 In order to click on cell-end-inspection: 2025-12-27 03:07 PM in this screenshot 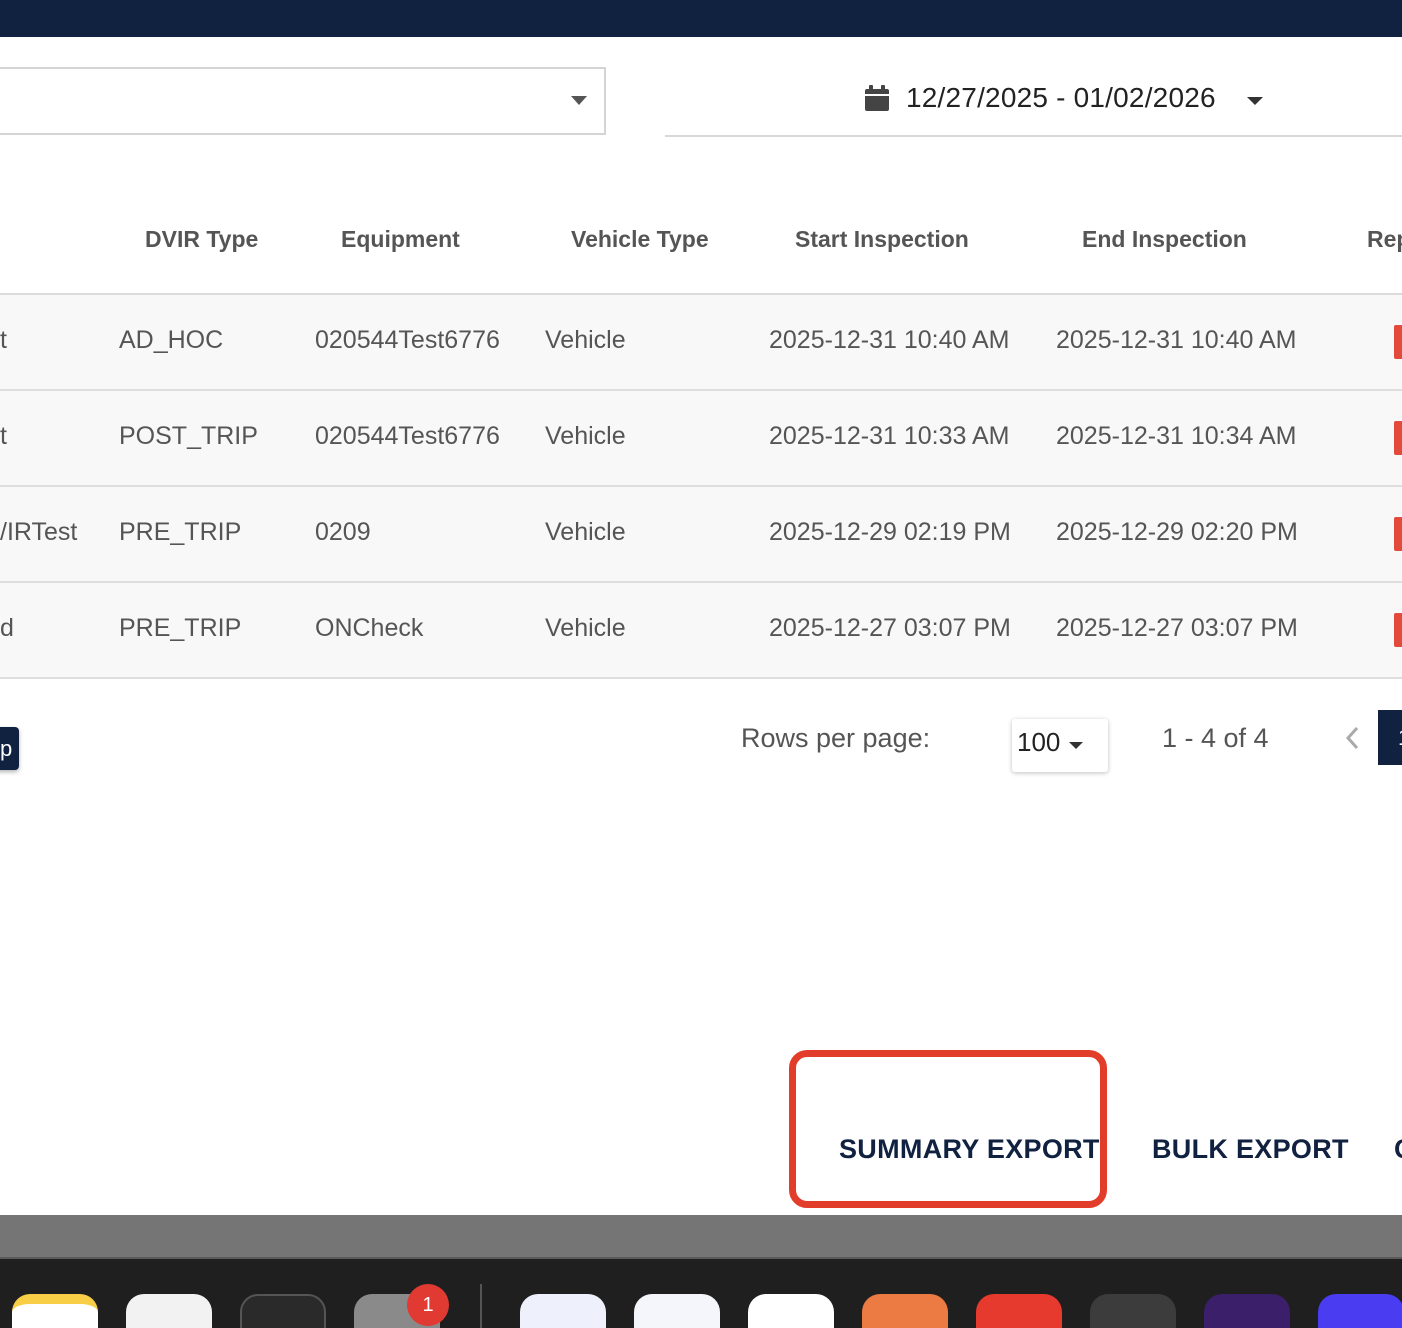, I will do `click(1177, 628)`.